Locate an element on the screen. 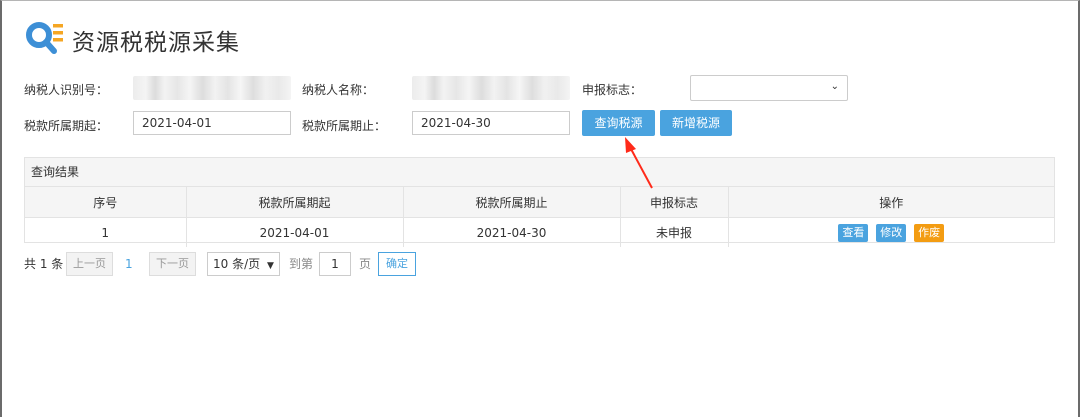 This screenshot has height=418, width=1080. cell-period-end: 2021-04-30 is located at coordinates (512, 232).